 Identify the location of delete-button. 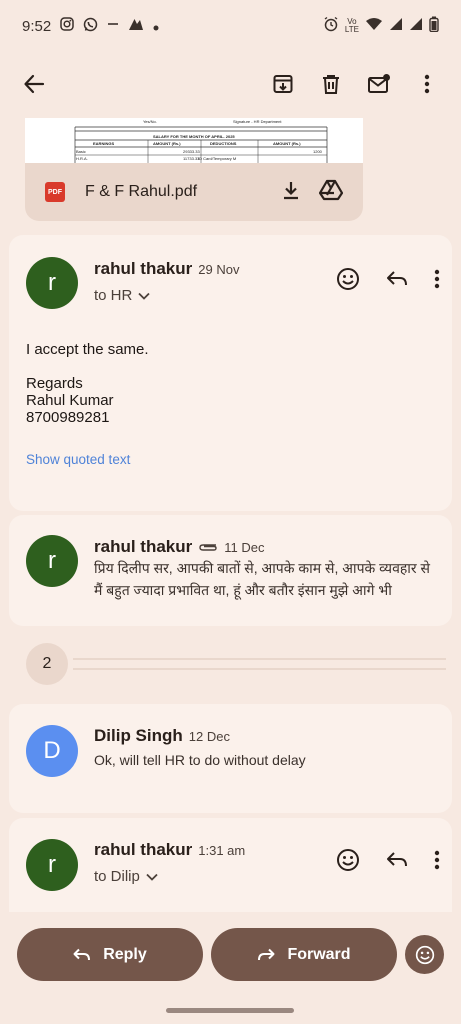
(331, 84).